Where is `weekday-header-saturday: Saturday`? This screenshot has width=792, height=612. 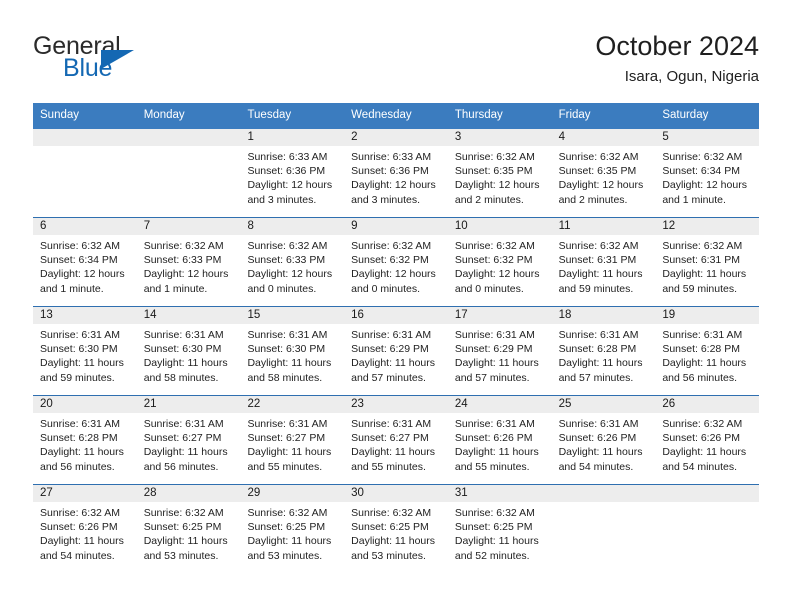
weekday-header-saturday: Saturday is located at coordinates (685, 115).